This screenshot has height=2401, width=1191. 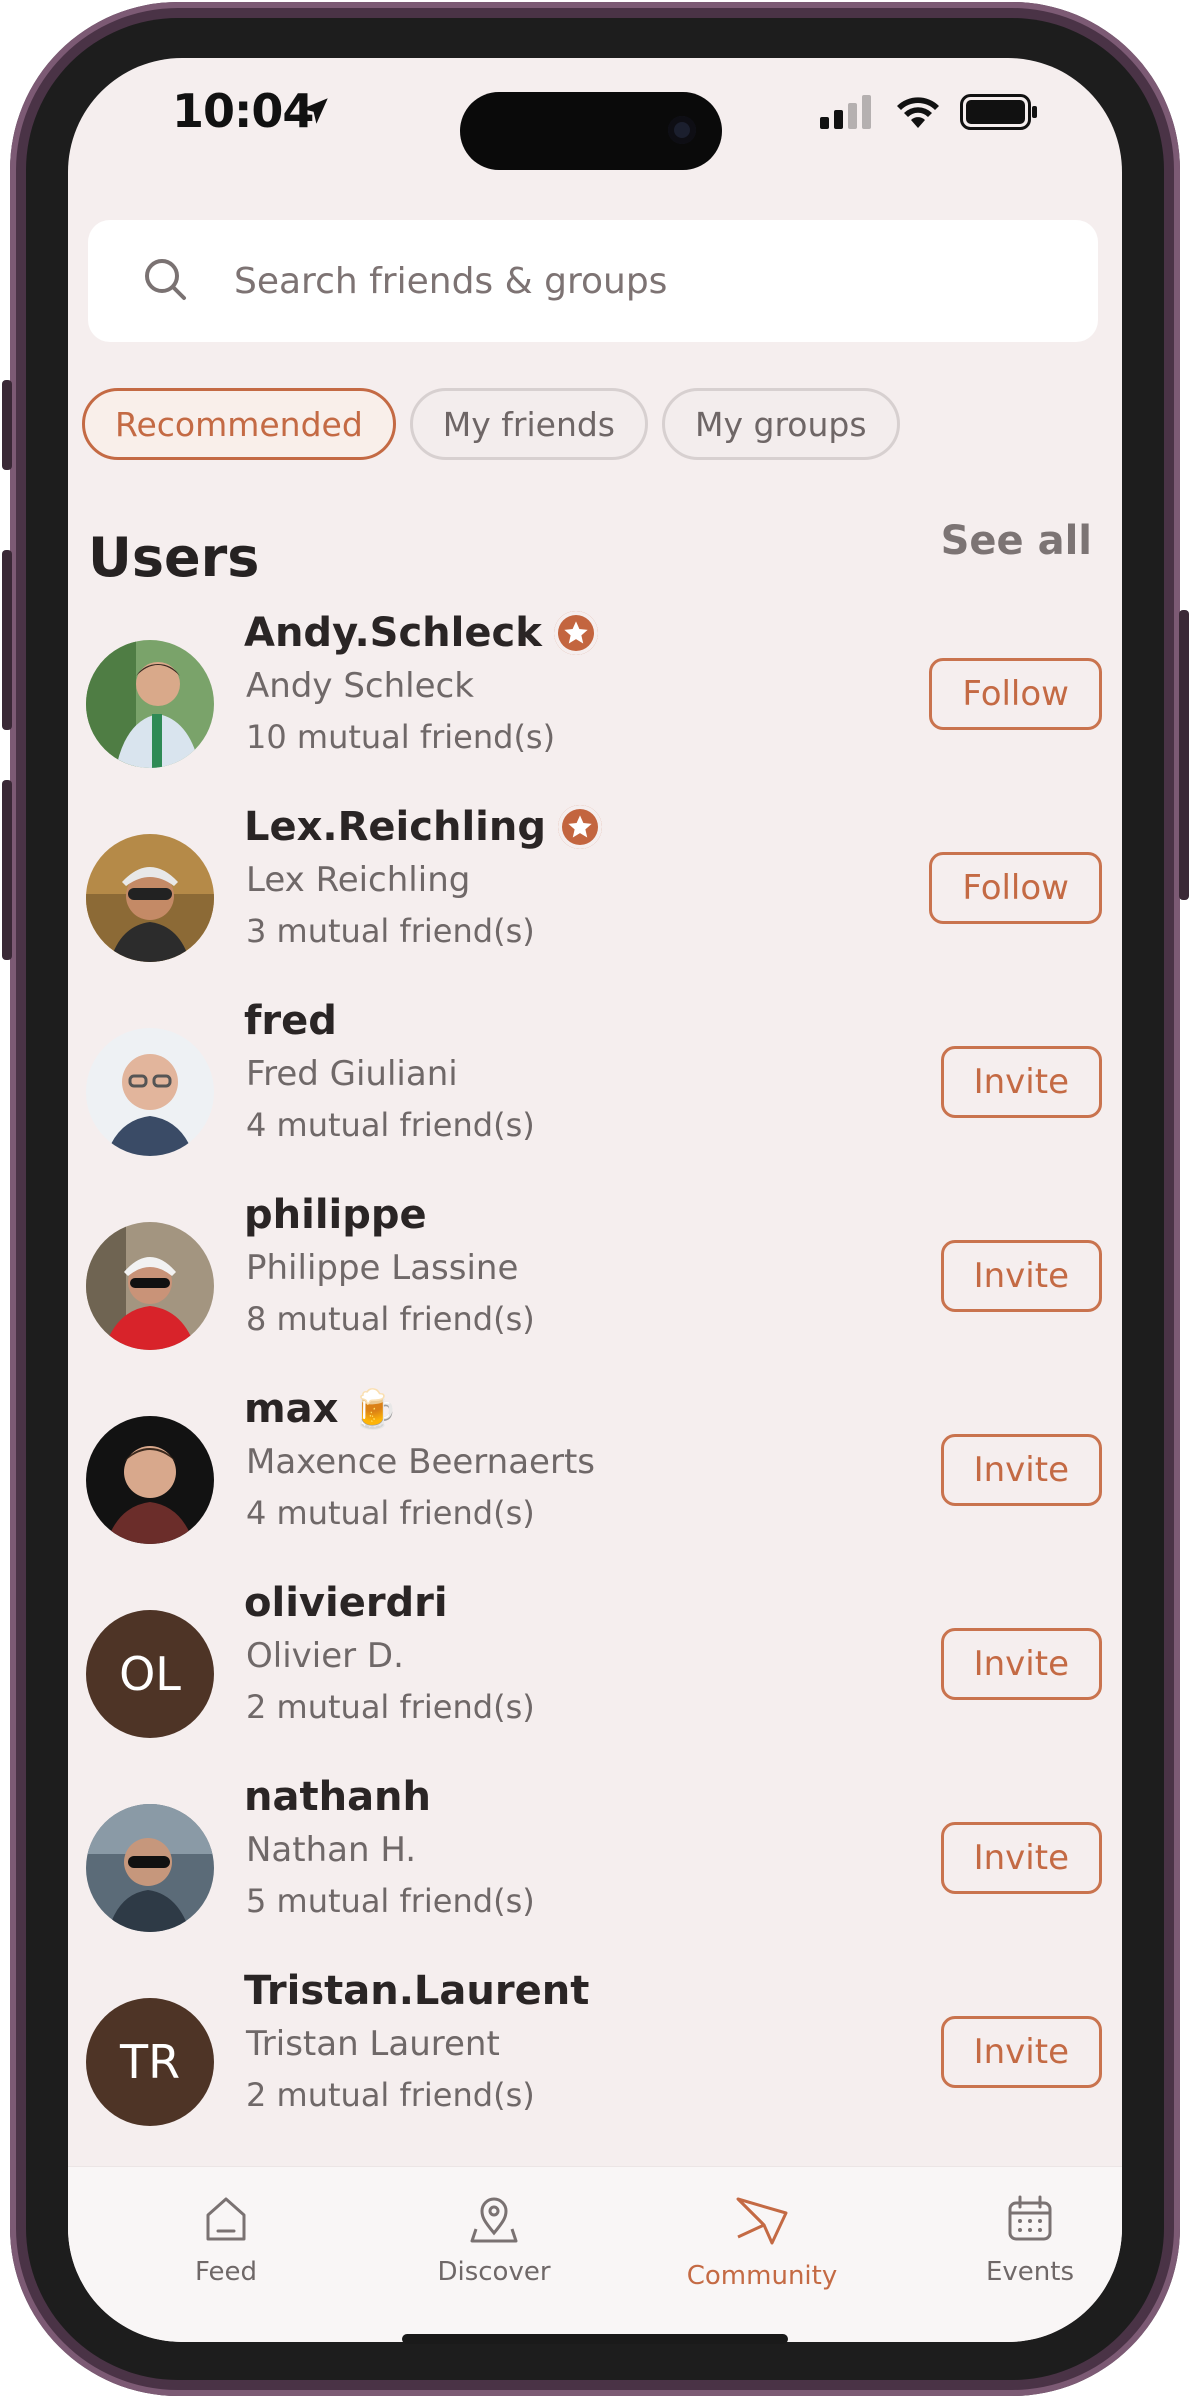 What do you see at coordinates (494, 2220) in the screenshot?
I see `map-pin-icon` at bounding box center [494, 2220].